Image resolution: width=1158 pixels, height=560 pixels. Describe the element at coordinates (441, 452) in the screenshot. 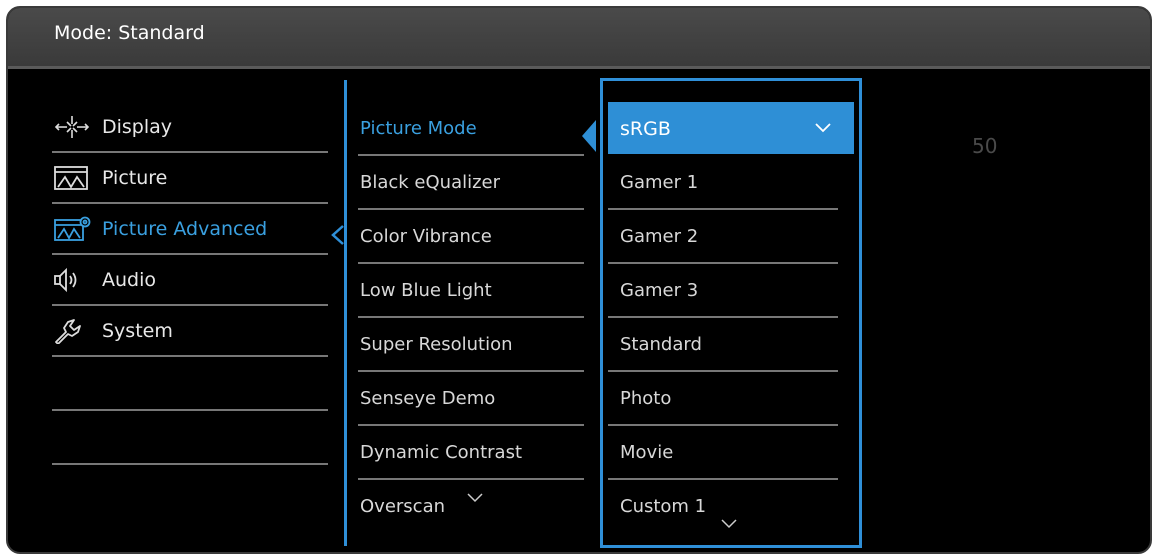

I see `submenu-label: Dynamic Contrast` at that location.